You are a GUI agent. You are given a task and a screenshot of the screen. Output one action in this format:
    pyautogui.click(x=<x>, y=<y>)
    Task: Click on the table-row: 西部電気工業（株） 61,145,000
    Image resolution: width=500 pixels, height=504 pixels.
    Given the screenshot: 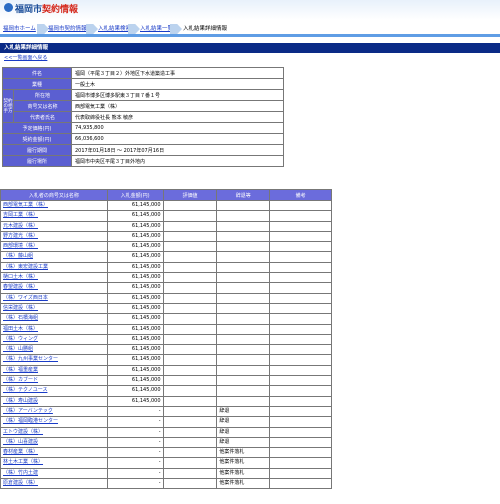 What is the action you would take?
    pyautogui.click(x=166, y=205)
    